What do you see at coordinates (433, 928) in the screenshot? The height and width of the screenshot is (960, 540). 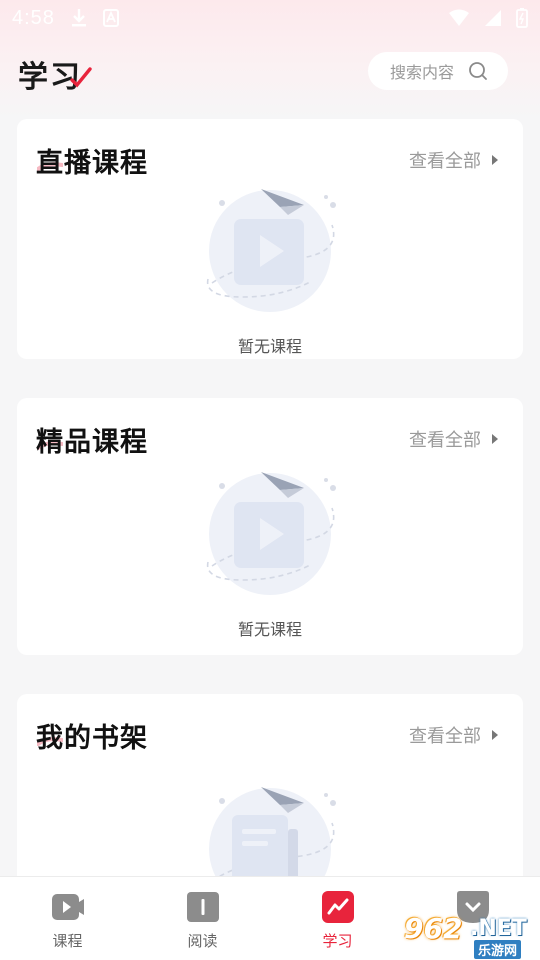 I see `watermark-number: 962` at bounding box center [433, 928].